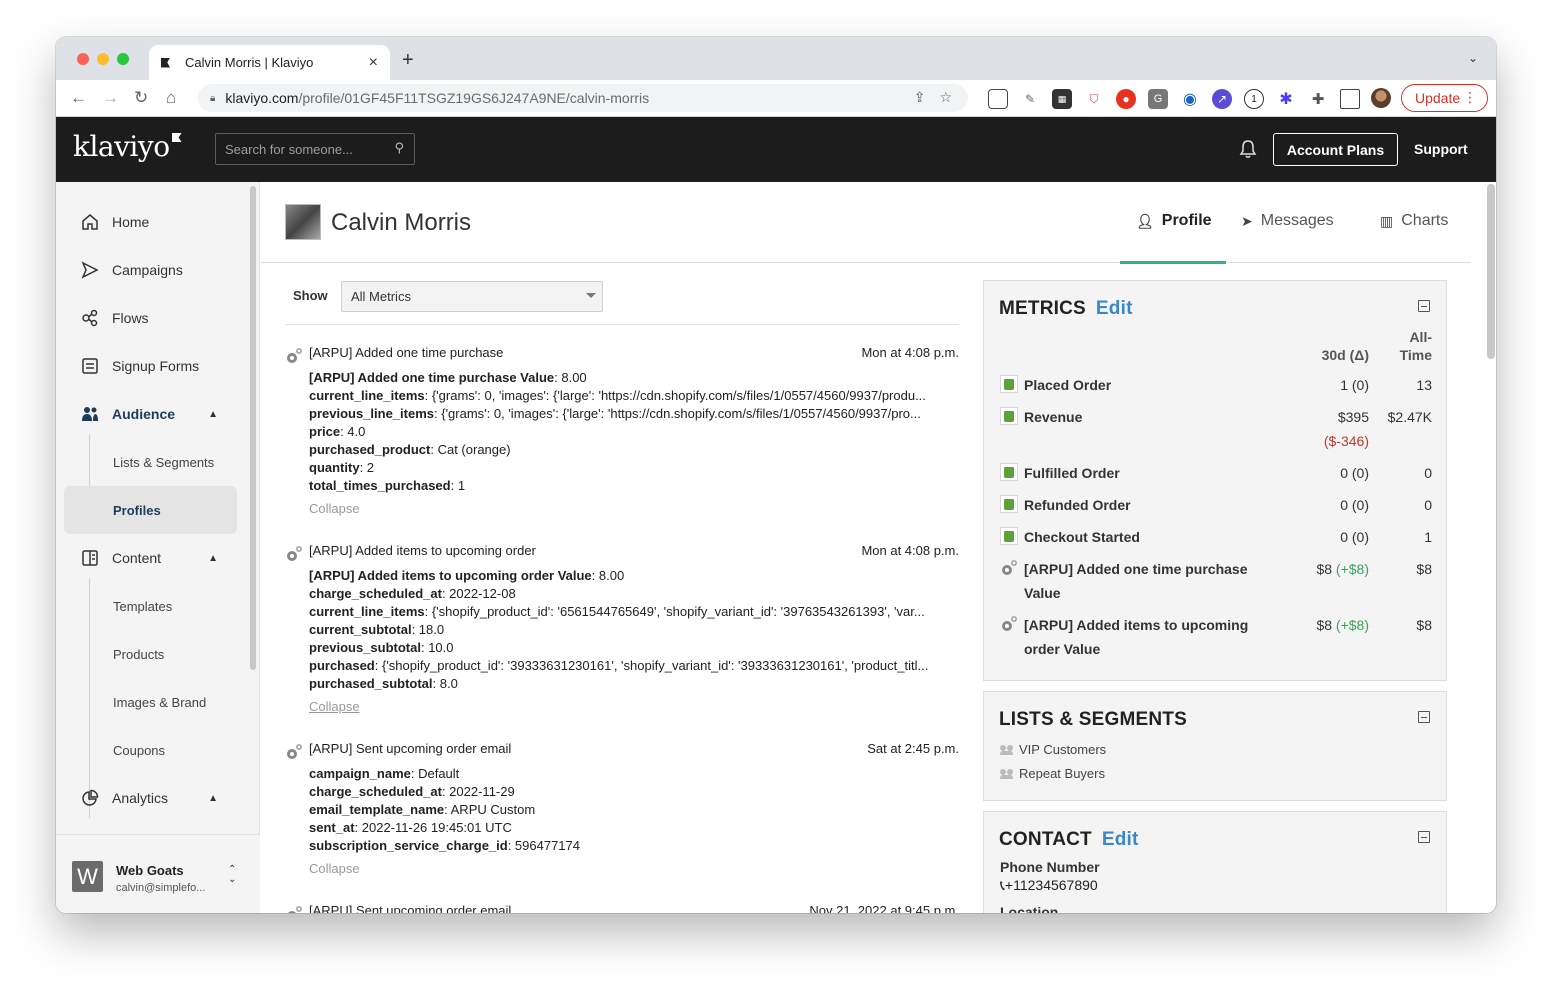 The image size is (1552, 987). Describe the element at coordinates (158, 798) in the screenshot. I see `sidebar-item-analytics: Analytics ▲` at that location.